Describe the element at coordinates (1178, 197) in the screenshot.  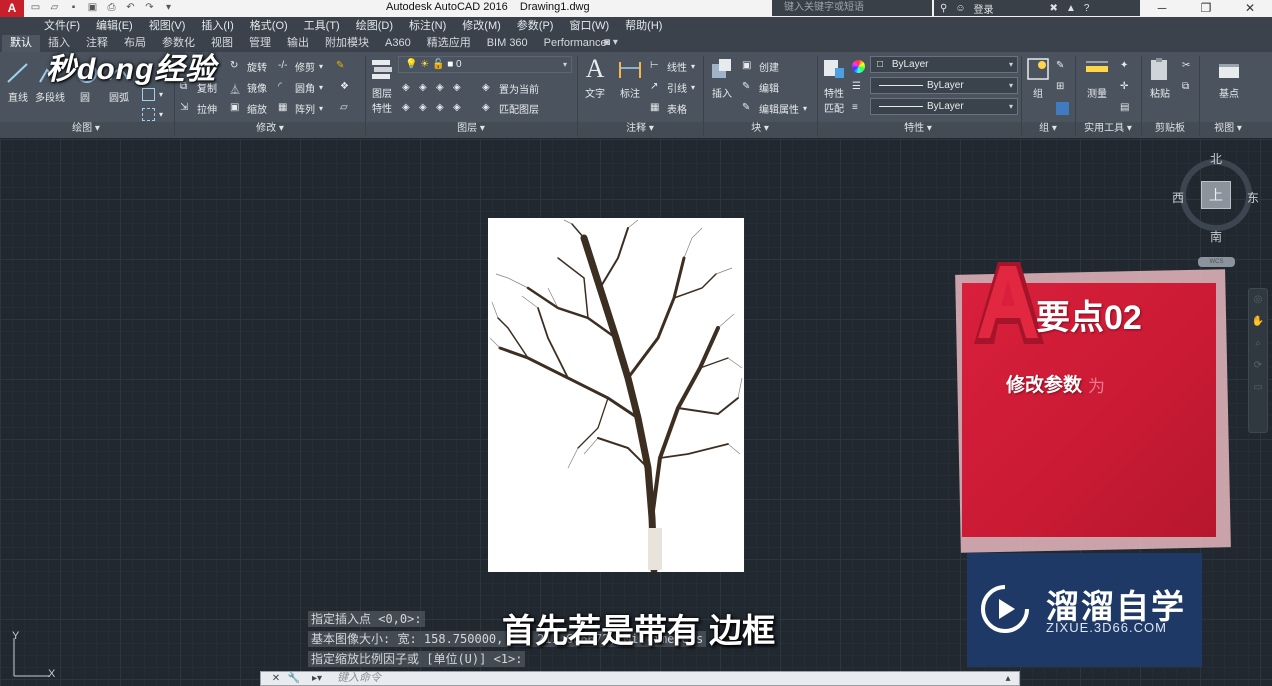
I see `compass-west: 西` at that location.